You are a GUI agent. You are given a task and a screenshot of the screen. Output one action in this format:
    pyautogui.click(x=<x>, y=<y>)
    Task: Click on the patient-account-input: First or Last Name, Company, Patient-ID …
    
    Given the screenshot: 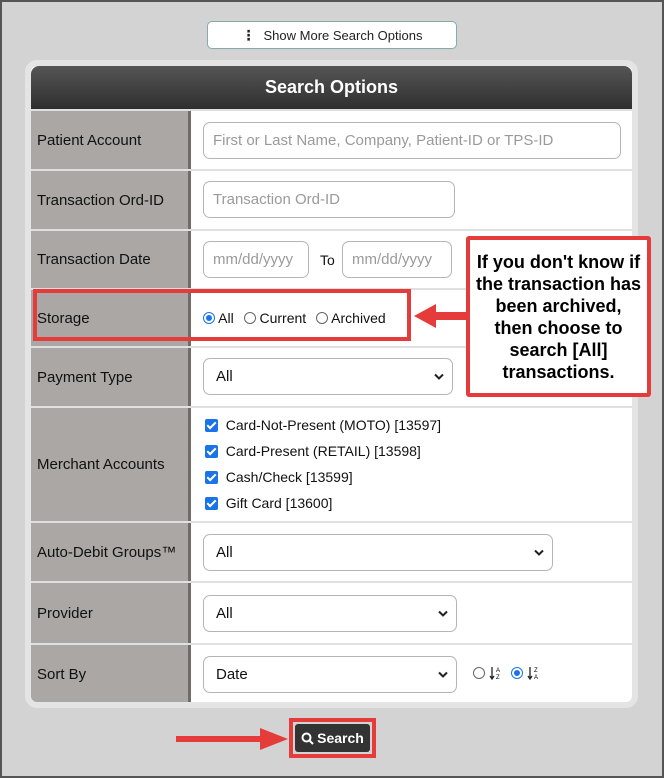 What is the action you would take?
    pyautogui.click(x=412, y=140)
    